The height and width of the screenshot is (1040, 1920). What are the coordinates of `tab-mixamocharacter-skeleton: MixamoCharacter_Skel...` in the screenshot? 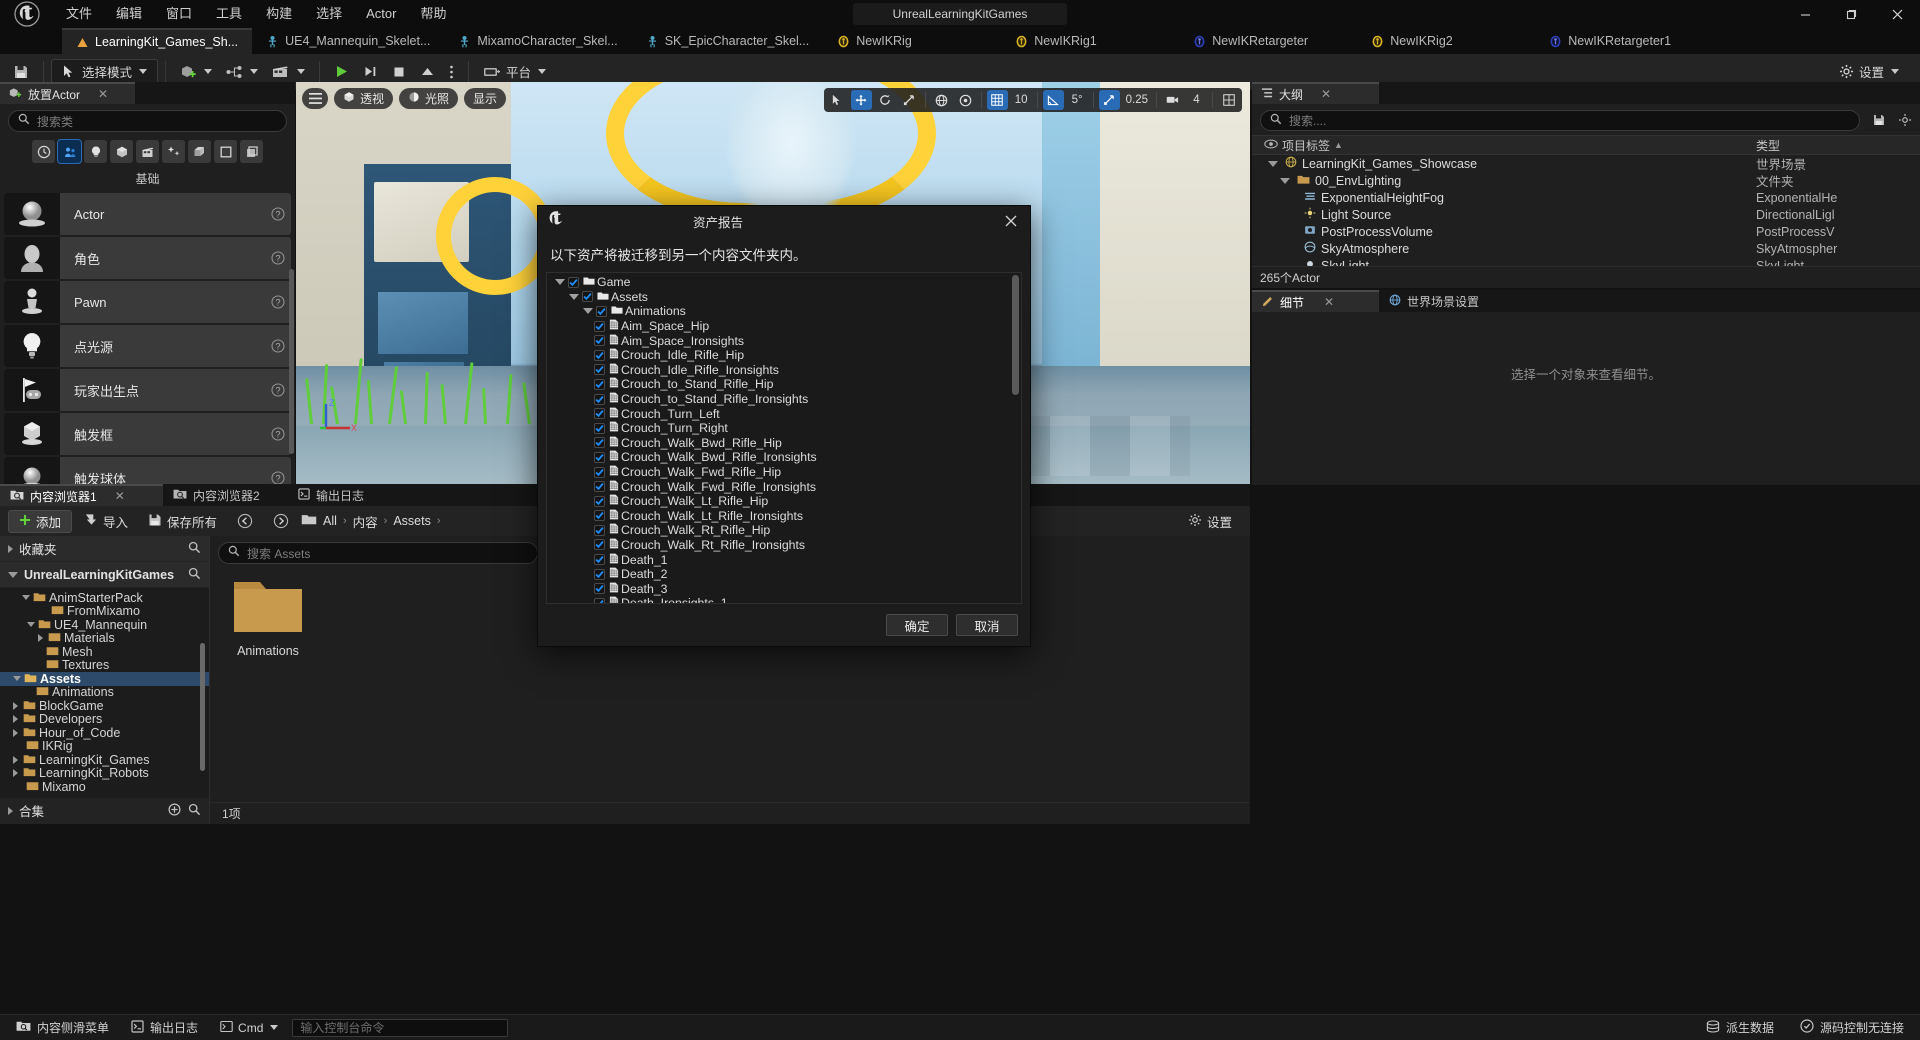 It's located at (537, 41).